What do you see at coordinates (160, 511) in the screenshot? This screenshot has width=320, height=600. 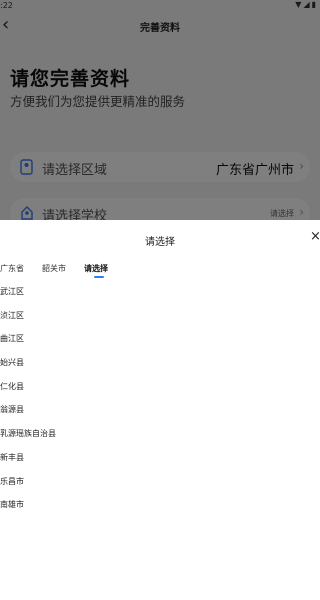 I see `list-item: 南雄市` at bounding box center [160, 511].